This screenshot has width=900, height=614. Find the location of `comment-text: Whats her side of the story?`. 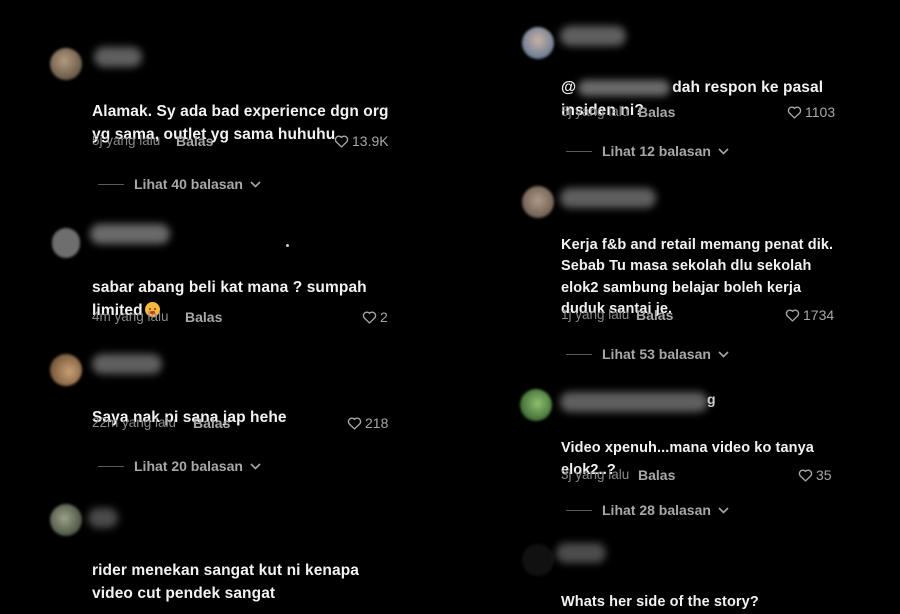

comment-text: Whats her side of the story? is located at coordinates (660, 602).